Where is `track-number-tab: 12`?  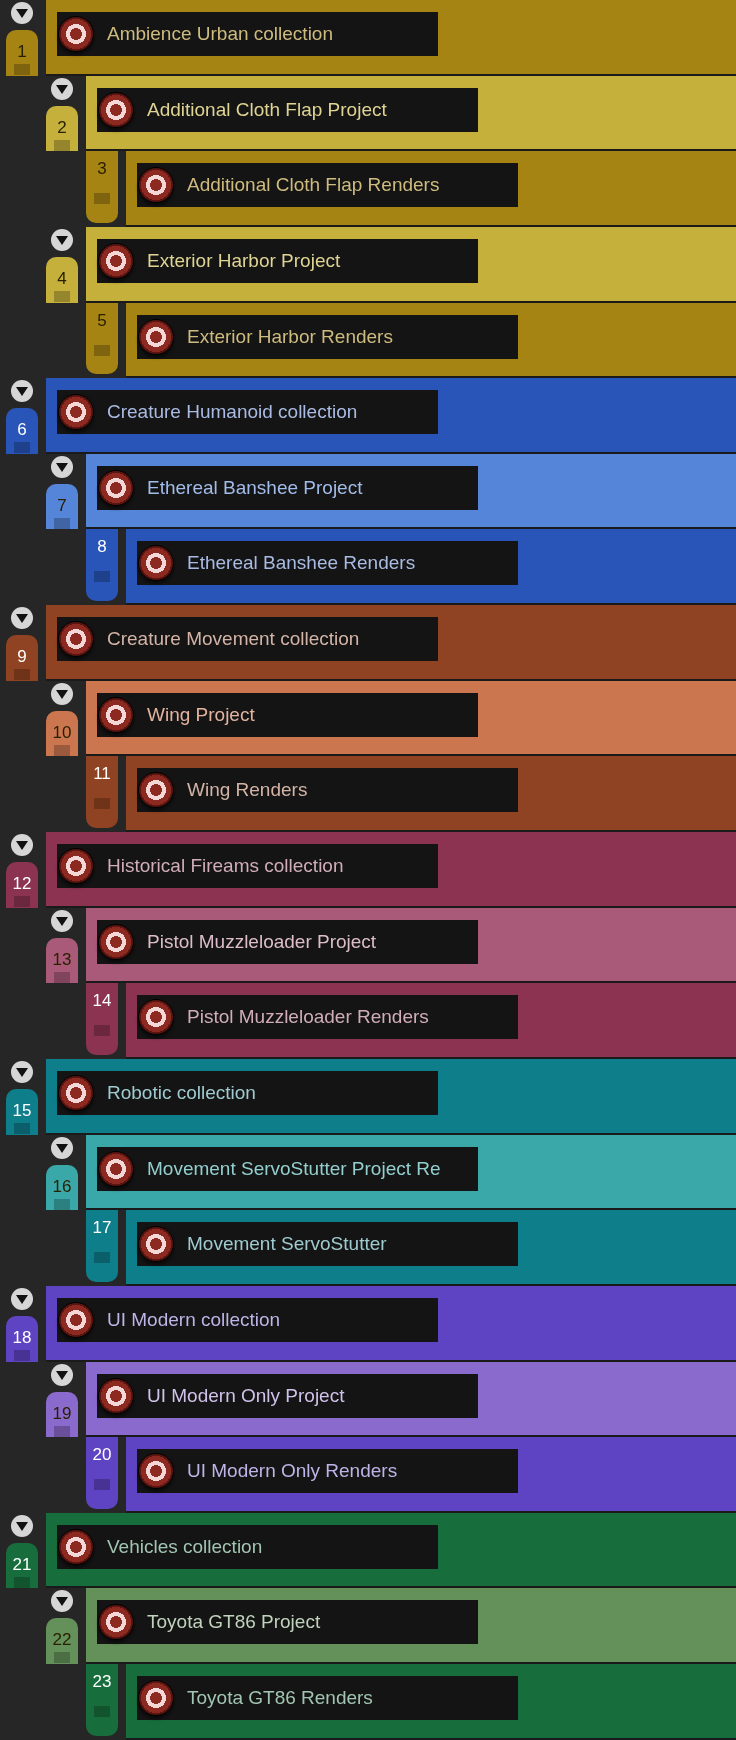
track-number-tab: 12 is located at coordinates (22, 885).